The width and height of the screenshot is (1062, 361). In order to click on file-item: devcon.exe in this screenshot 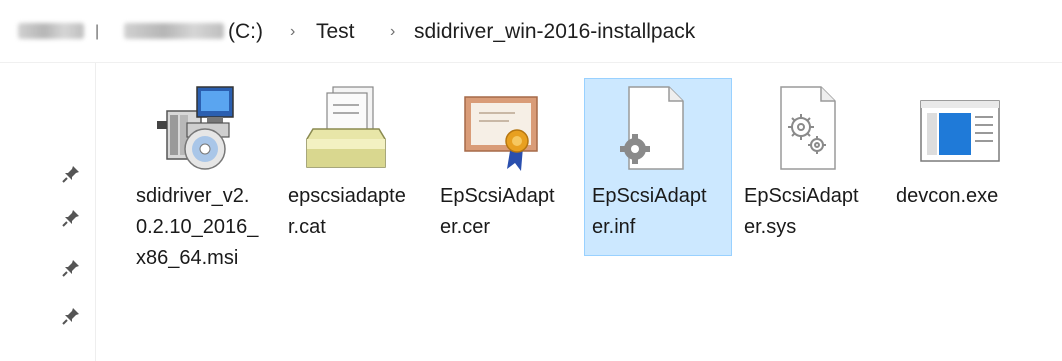, I will do `click(962, 167)`.